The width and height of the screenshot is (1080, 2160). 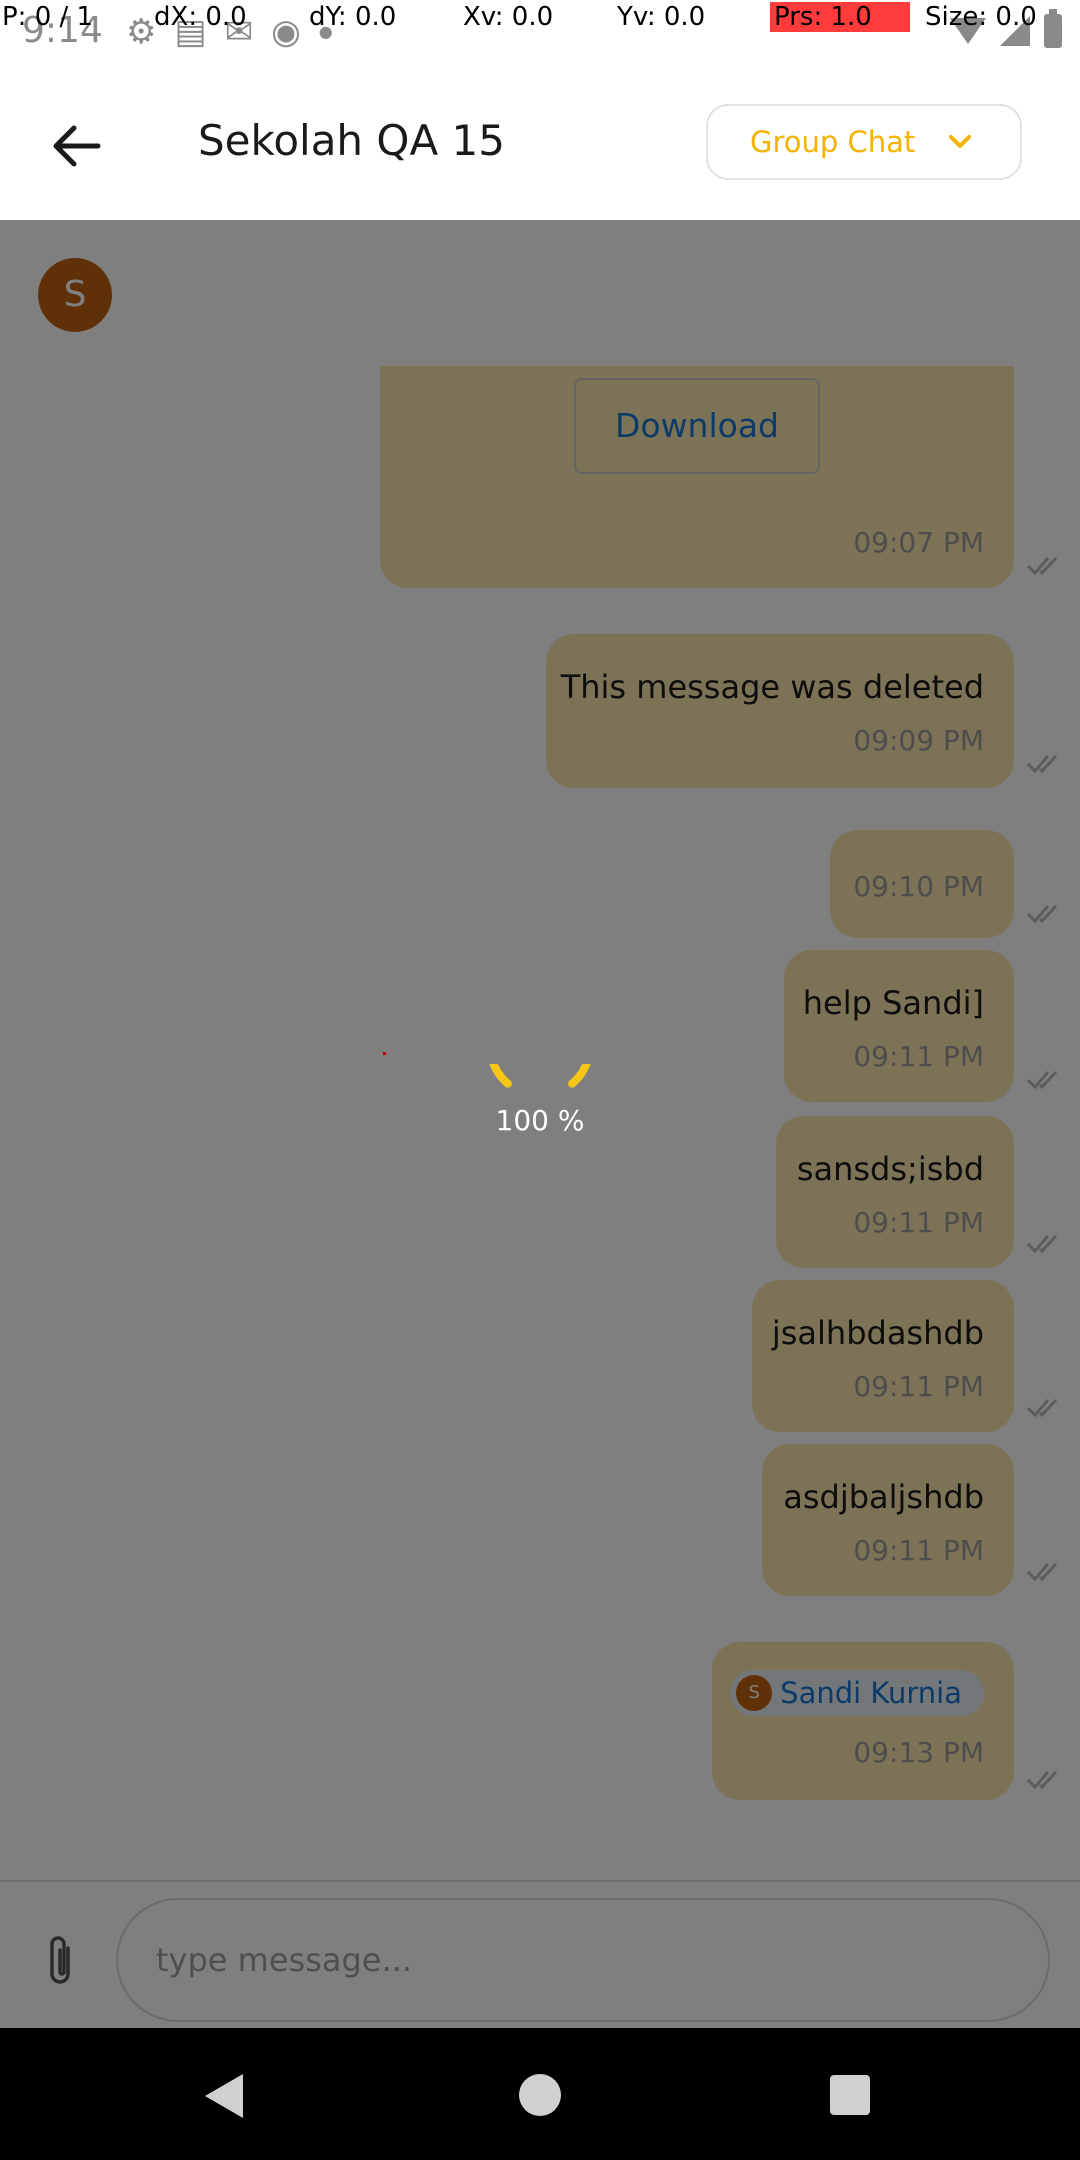 What do you see at coordinates (508, 17) in the screenshot?
I see `pointer-xv: Xv: 0.0` at bounding box center [508, 17].